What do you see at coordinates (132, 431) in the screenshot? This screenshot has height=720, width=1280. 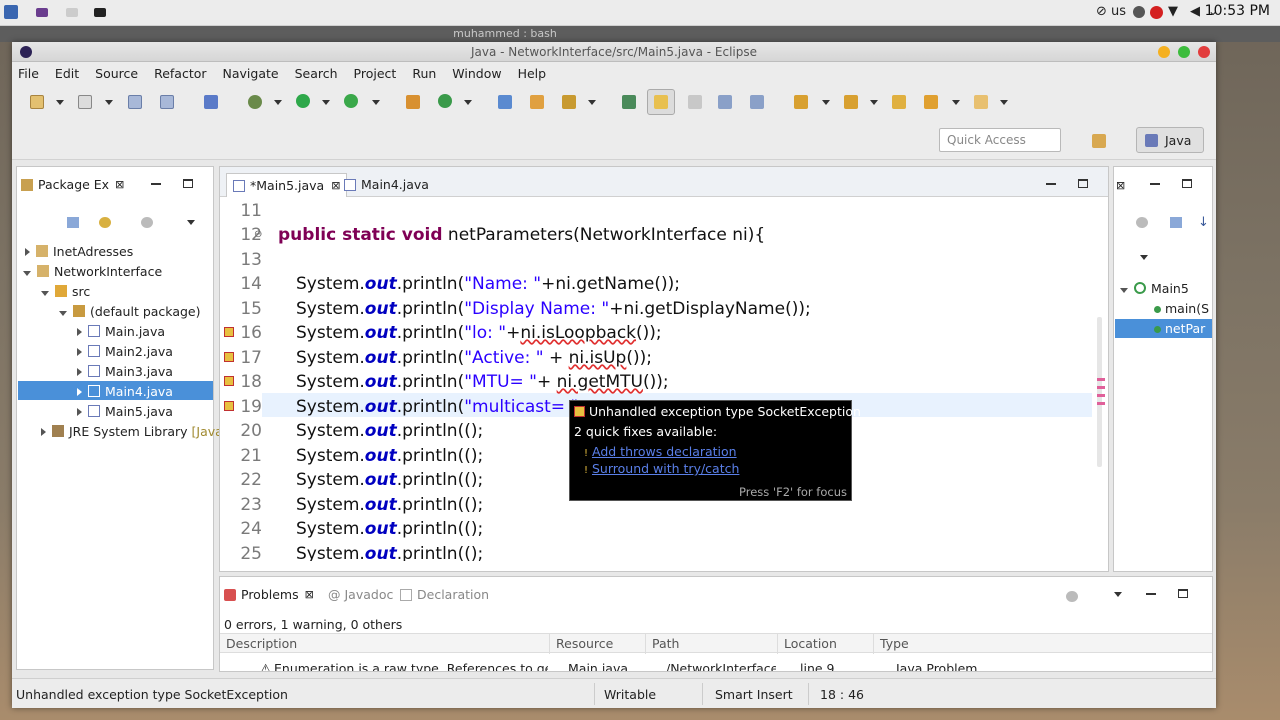 I see `tree-item-jre-library: JRE System Library [Java` at bounding box center [132, 431].